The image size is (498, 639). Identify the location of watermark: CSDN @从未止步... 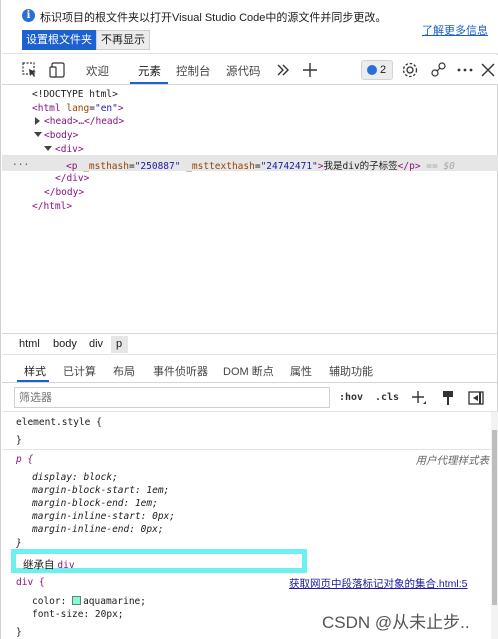
(396, 622).